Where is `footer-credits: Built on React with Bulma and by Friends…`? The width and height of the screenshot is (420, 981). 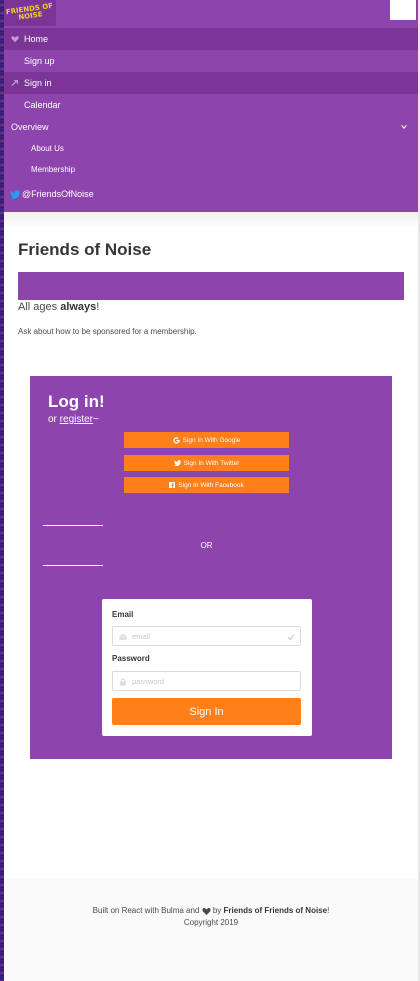 footer-credits: Built on React with Bulma and by Friends… is located at coordinates (211, 910).